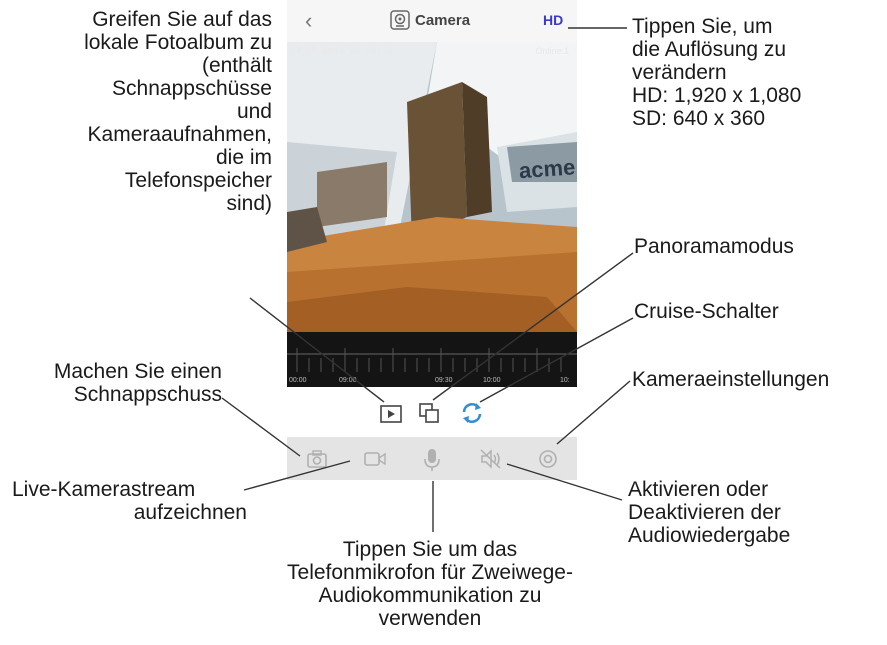  What do you see at coordinates (714, 246) in the screenshot?
I see `annotation-panorama: Panoramamodus` at bounding box center [714, 246].